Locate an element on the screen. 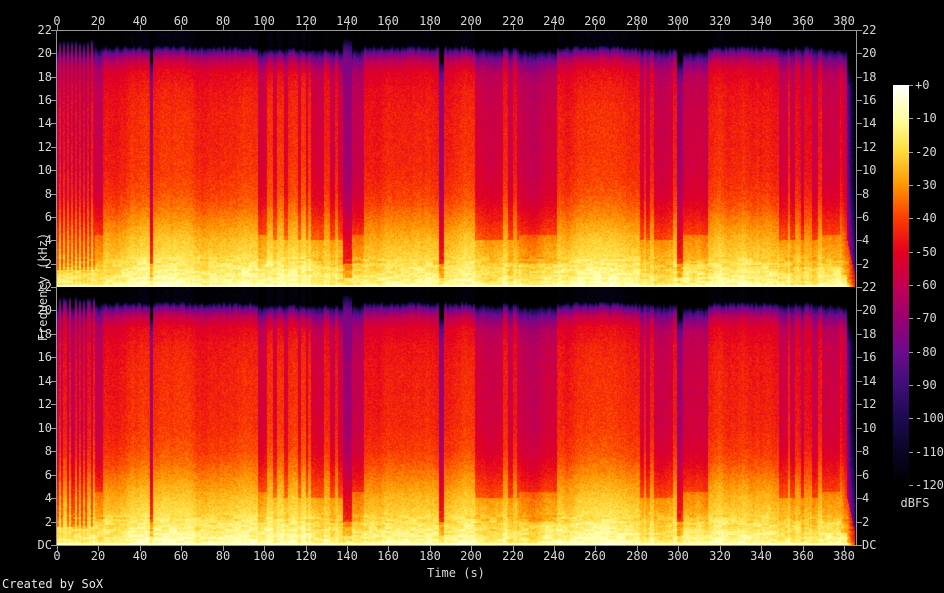  freq-tick-label-left: DC is located at coordinates (44, 545).